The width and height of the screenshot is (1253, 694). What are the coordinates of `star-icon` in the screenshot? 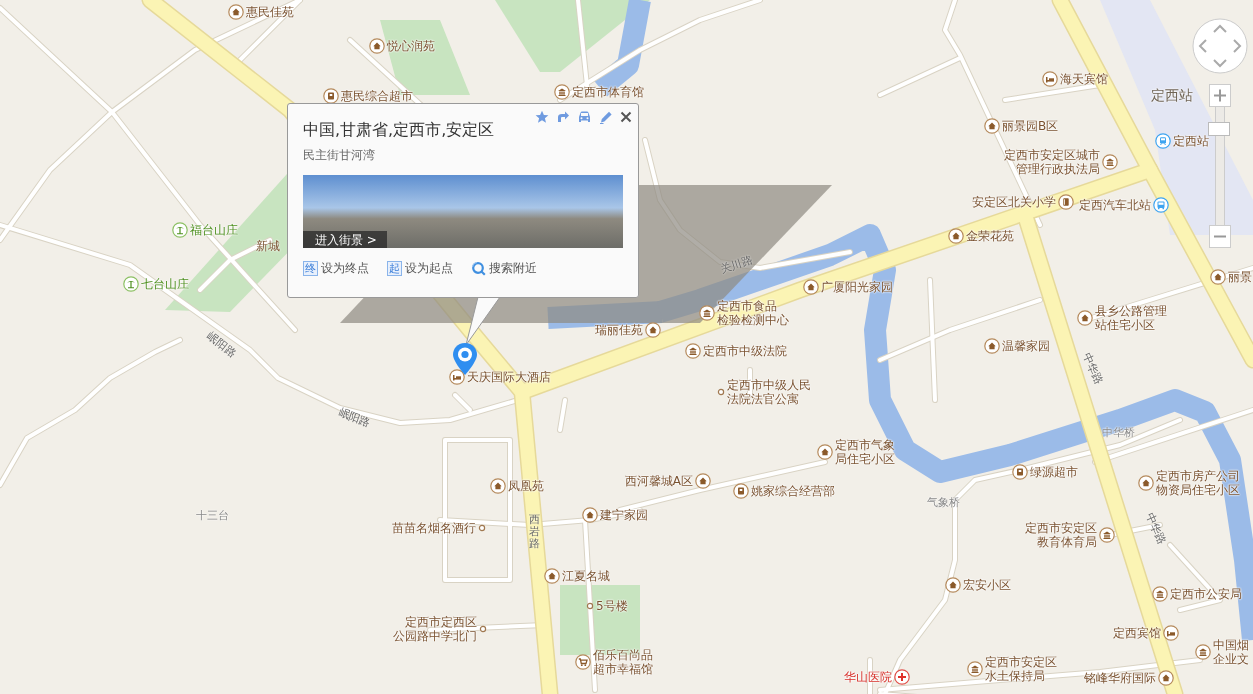 It's located at (542, 117).